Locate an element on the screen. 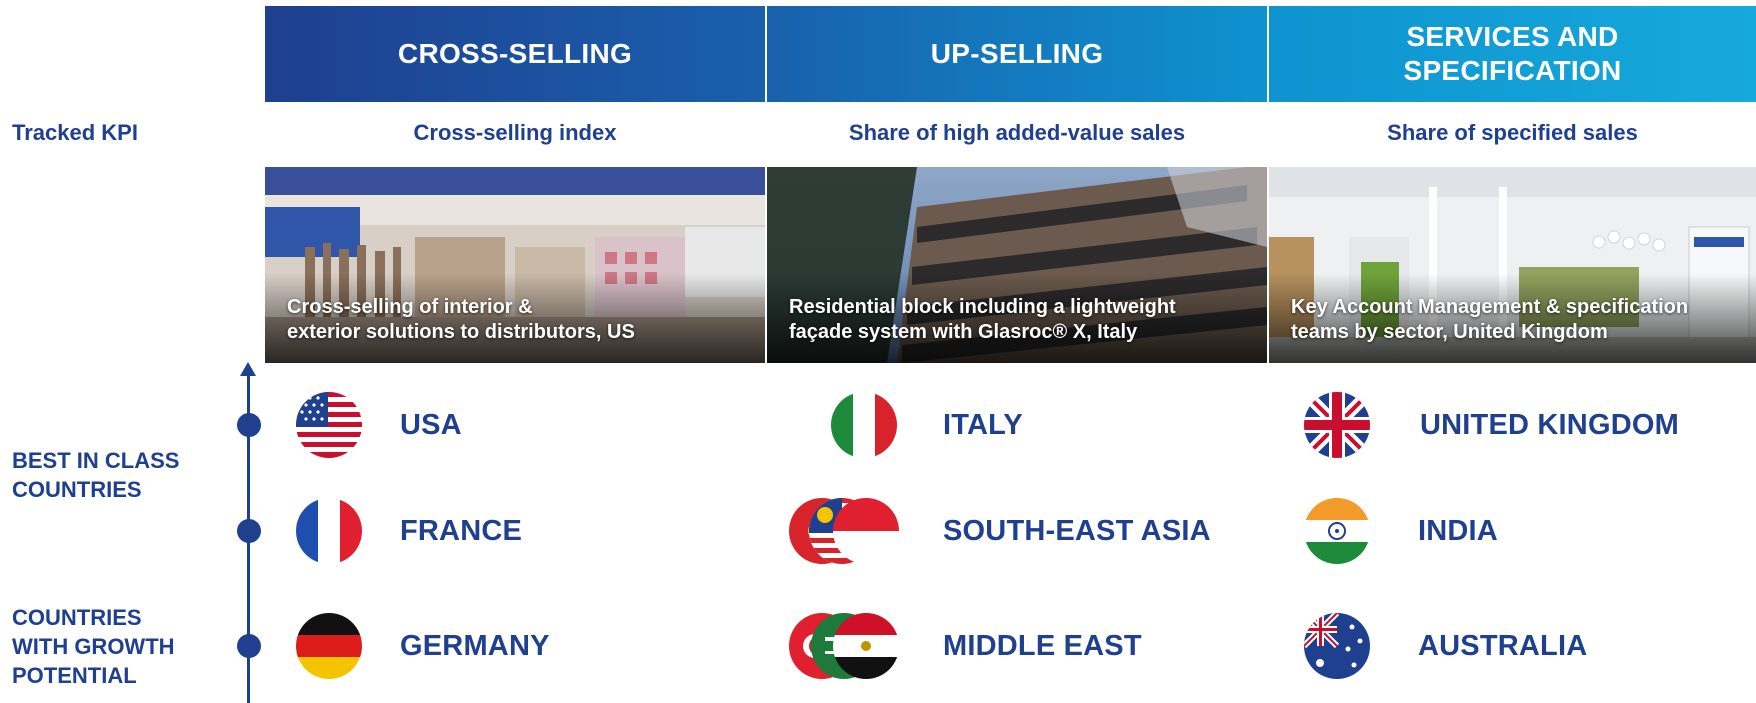 The height and width of the screenshot is (703, 1756). country-middle-east: MIDDLE EAST is located at coordinates (1042, 646).